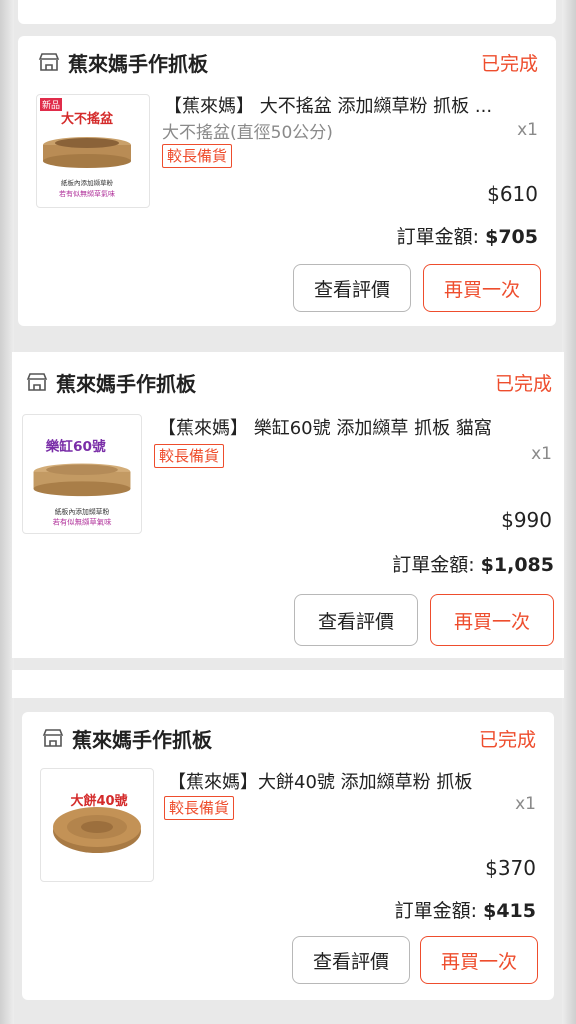  I want to click on product-variant: 大不搖盆(直徑50公分), so click(247, 133).